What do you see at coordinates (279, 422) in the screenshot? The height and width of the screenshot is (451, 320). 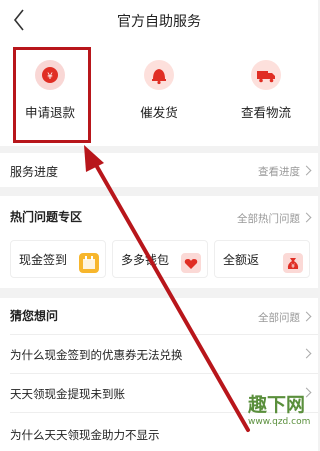 I see `watermark-url: www.qzd.com` at bounding box center [279, 422].